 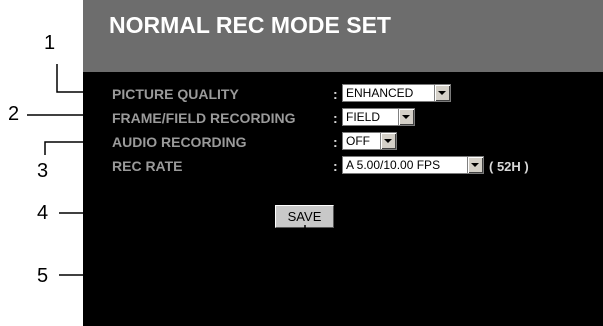 What do you see at coordinates (43, 171) in the screenshot?
I see `callout-number-3: 3` at bounding box center [43, 171].